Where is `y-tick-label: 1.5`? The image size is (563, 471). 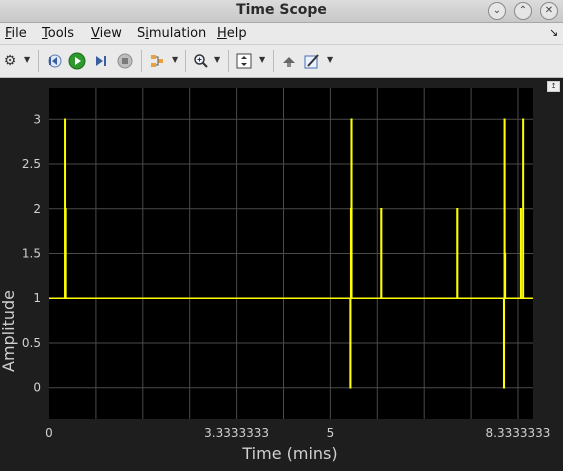
y-tick-label: 1.5 is located at coordinates (31, 254).